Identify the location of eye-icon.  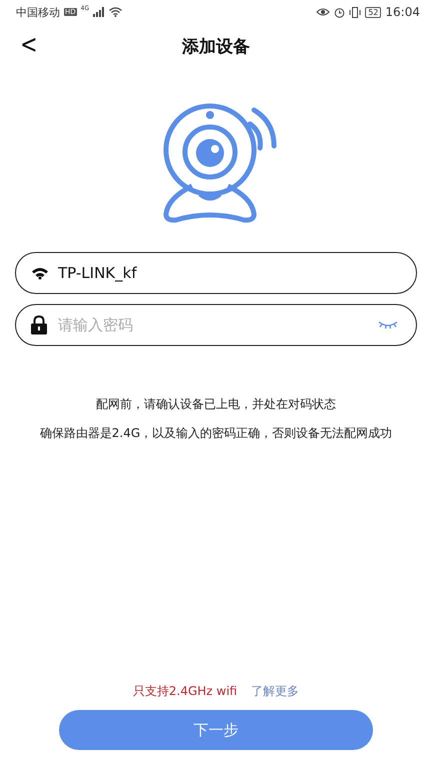
(323, 12).